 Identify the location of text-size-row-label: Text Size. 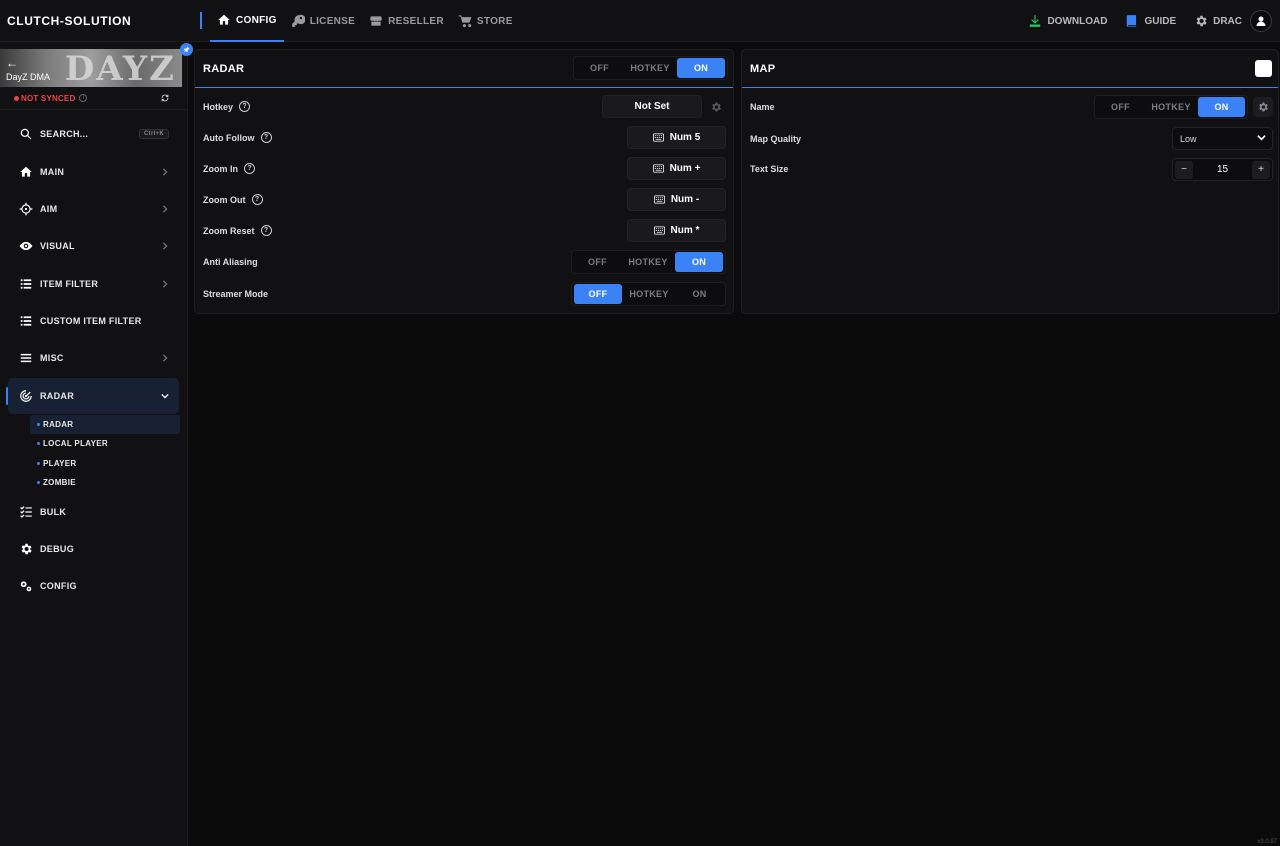
(769, 169).